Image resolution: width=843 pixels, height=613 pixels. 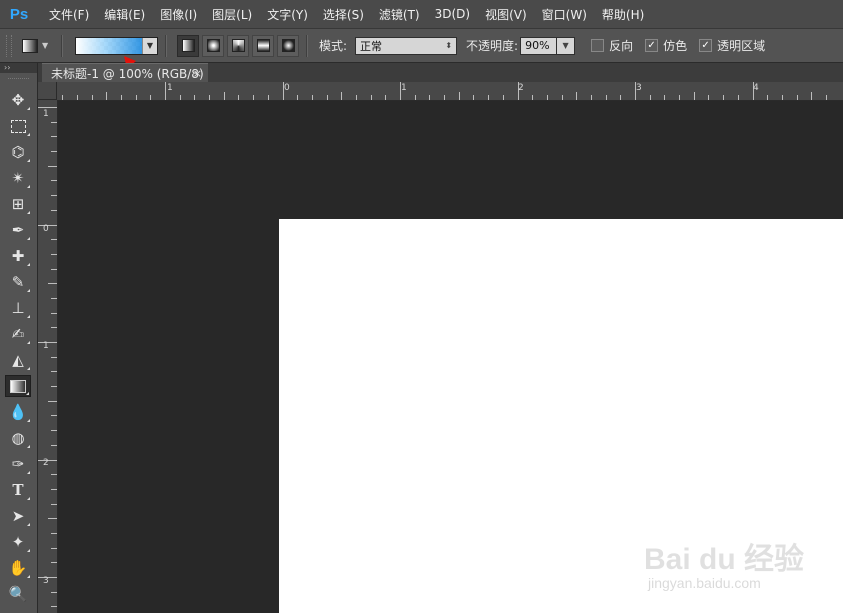 What do you see at coordinates (18, 516) in the screenshot?
I see `path-selection-tool: ➤` at bounding box center [18, 516].